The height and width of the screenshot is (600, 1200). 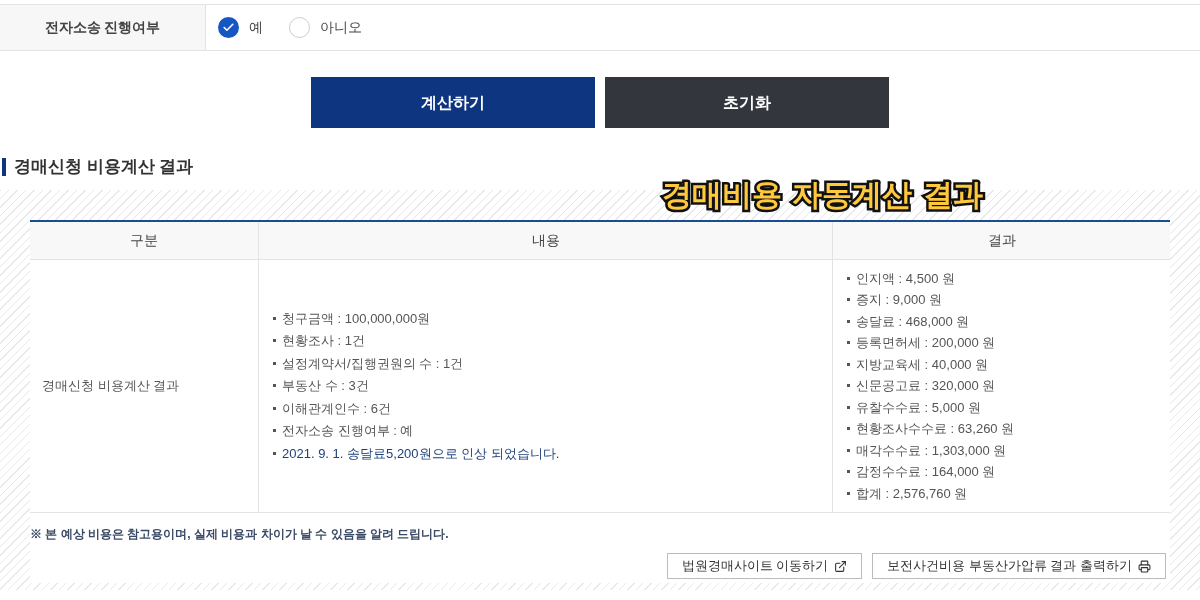 I want to click on overlay-caption: 경매비용 자동계산 결과, so click(x=822, y=194).